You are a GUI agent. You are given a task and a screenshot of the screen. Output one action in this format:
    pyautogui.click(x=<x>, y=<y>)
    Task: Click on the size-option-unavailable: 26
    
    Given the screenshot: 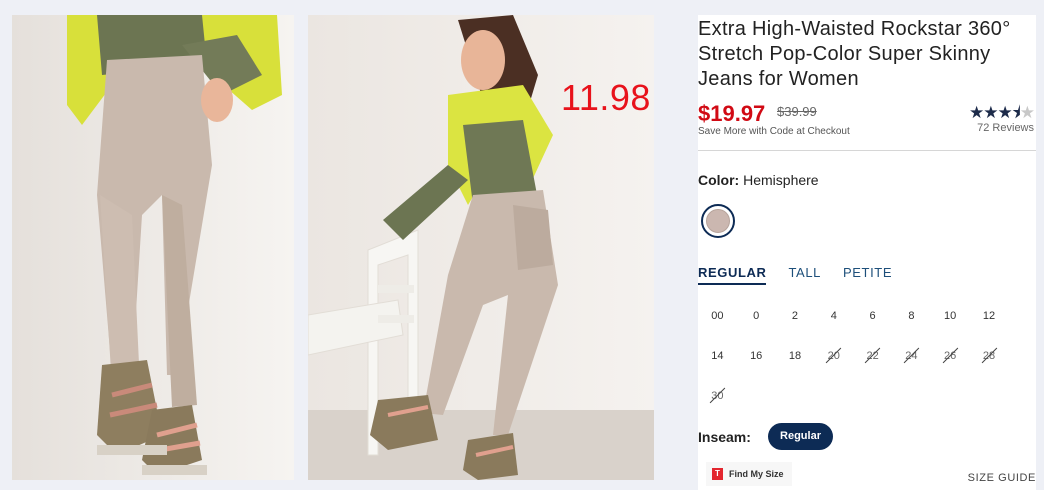 What is the action you would take?
    pyautogui.click(x=950, y=356)
    